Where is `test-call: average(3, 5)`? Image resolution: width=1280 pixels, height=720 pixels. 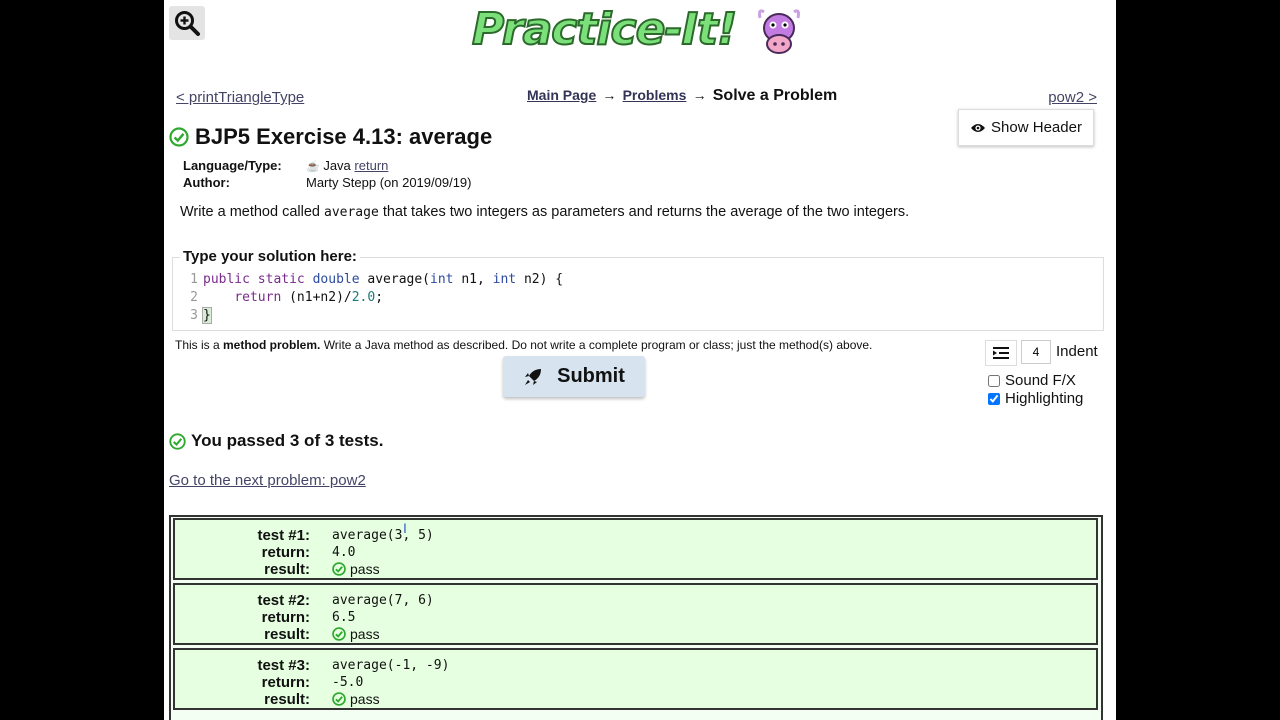
test-call: average(3, 5) is located at coordinates (383, 535).